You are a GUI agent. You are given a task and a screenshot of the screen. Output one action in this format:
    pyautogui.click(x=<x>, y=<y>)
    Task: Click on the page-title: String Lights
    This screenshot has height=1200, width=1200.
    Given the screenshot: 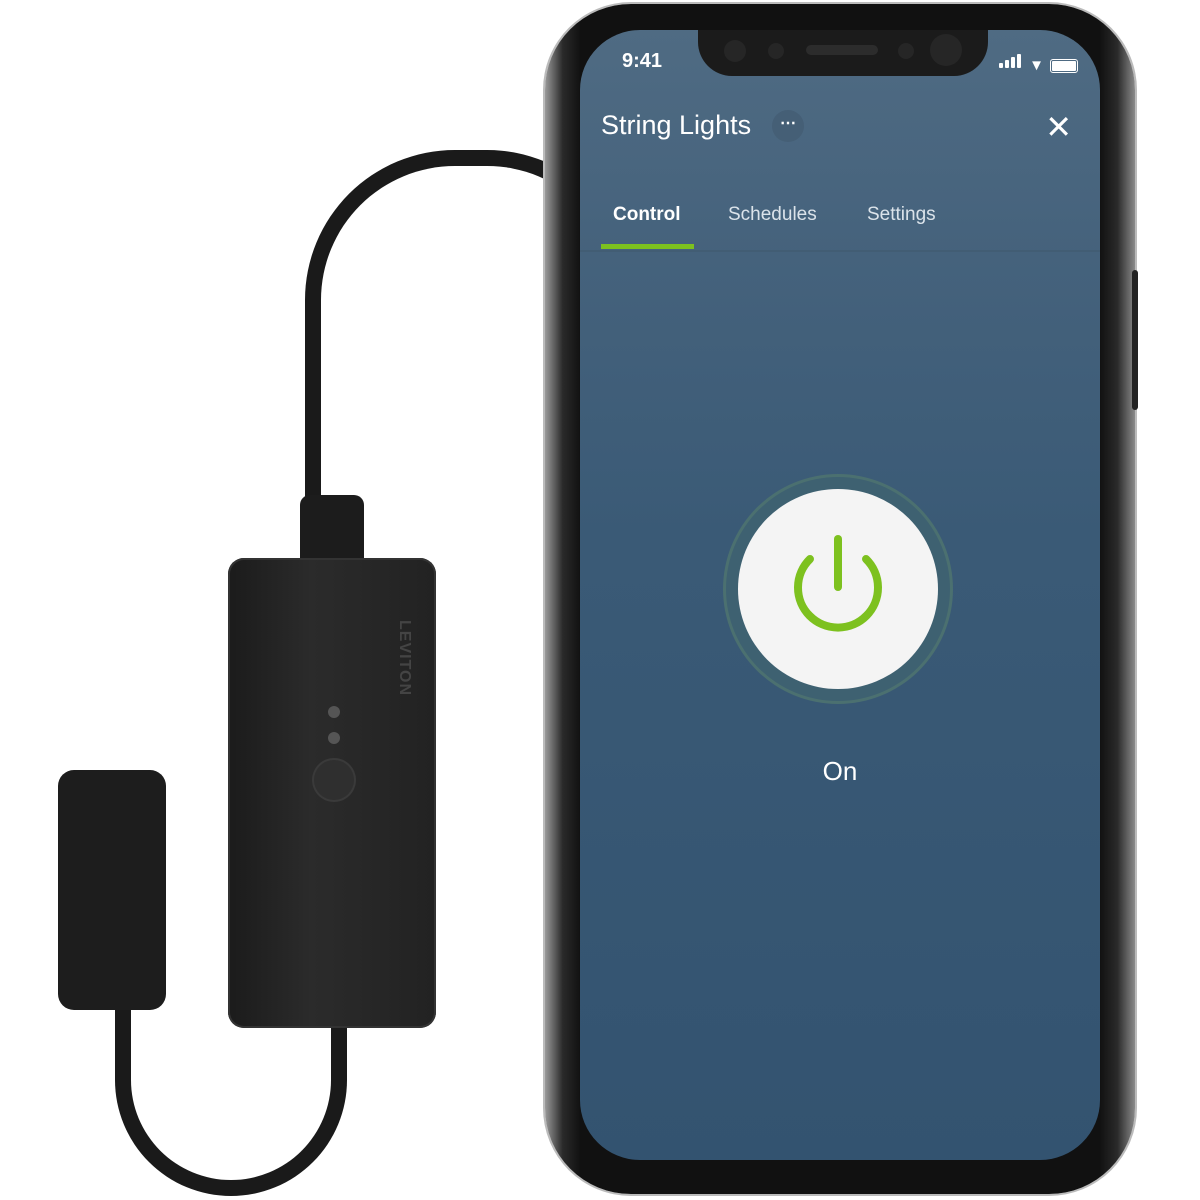 What is the action you would take?
    pyautogui.click(x=676, y=125)
    